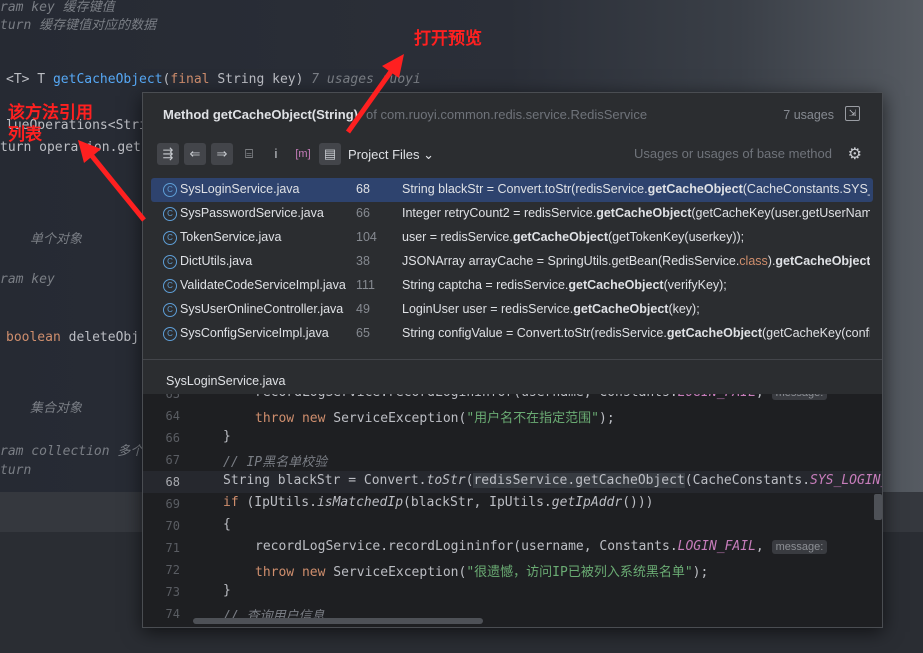  Describe the element at coordinates (118, 188) in the screenshot. I see `arrow-to-list` at that location.